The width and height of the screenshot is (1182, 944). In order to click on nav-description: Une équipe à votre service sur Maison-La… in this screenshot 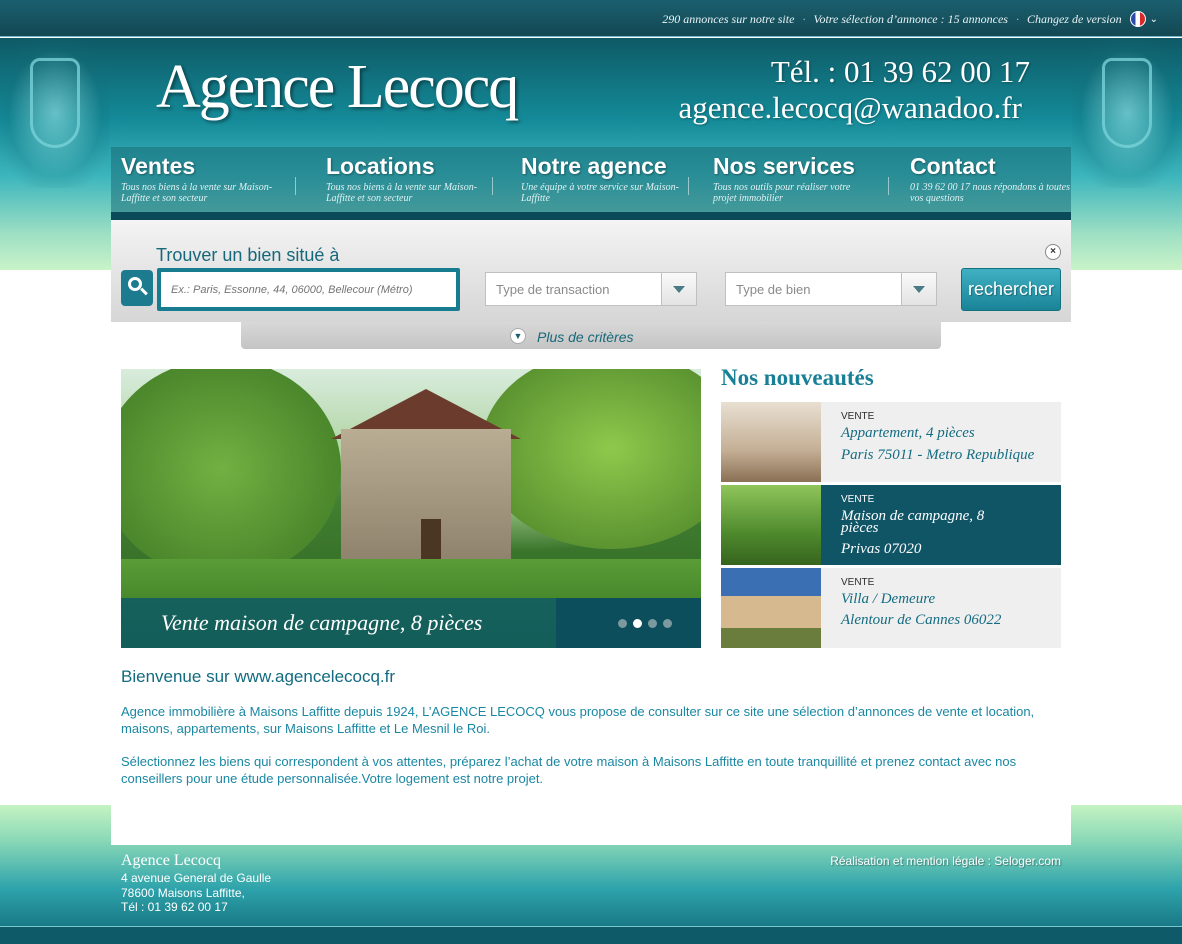, I will do `click(600, 193)`.